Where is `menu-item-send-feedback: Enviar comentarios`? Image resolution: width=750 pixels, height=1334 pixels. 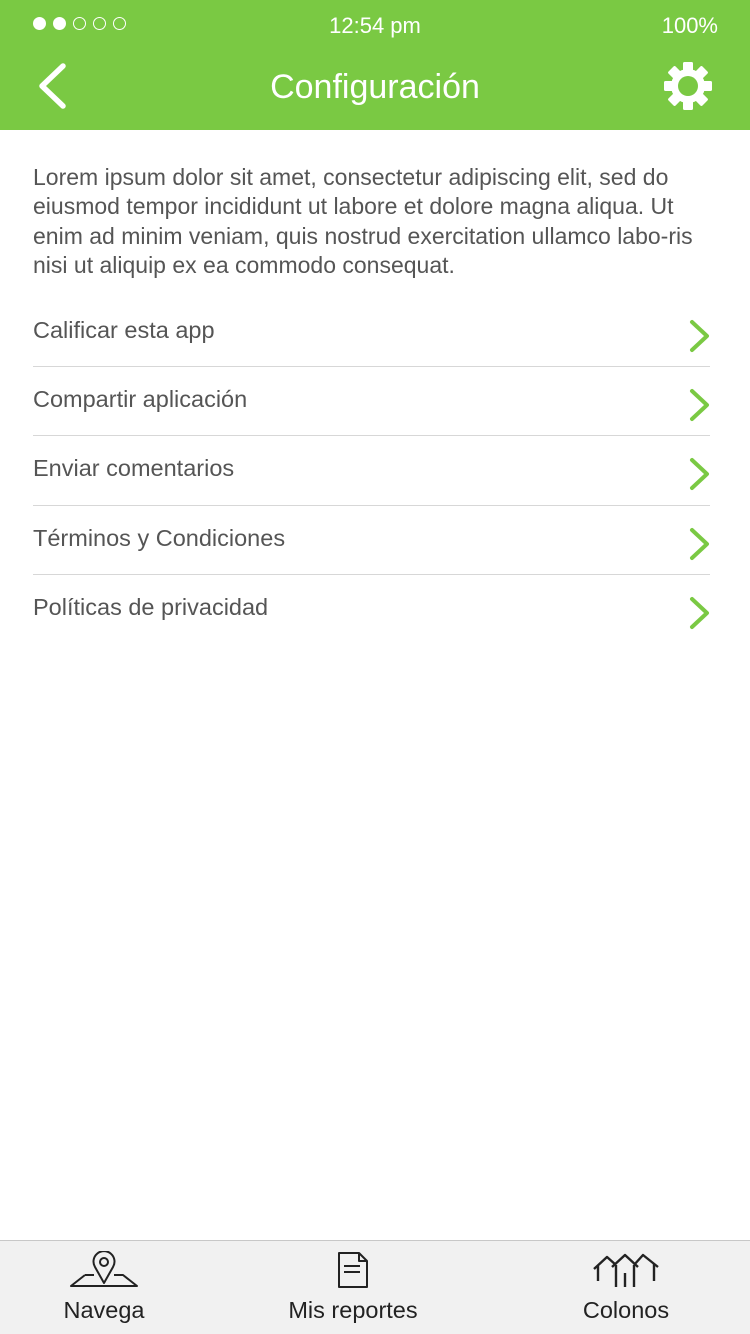
menu-item-send-feedback: Enviar comentarios is located at coordinates (371, 471).